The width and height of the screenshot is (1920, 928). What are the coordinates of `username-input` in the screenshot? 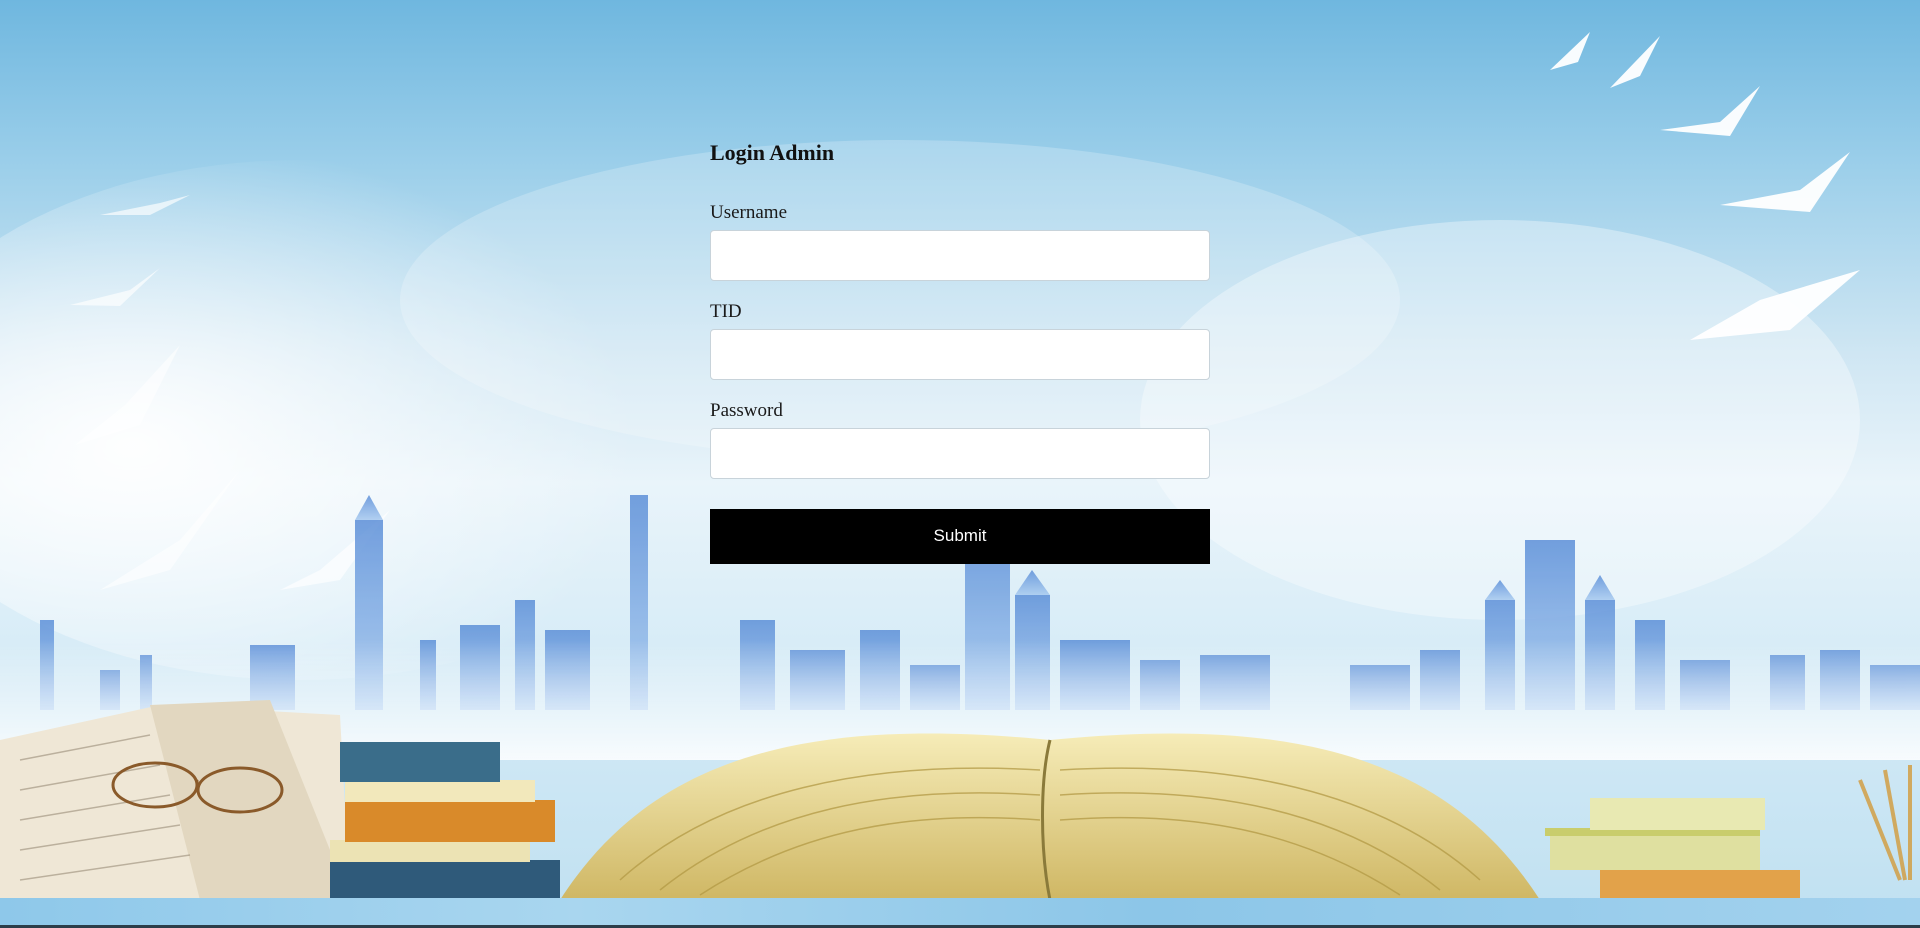 It's located at (960, 256).